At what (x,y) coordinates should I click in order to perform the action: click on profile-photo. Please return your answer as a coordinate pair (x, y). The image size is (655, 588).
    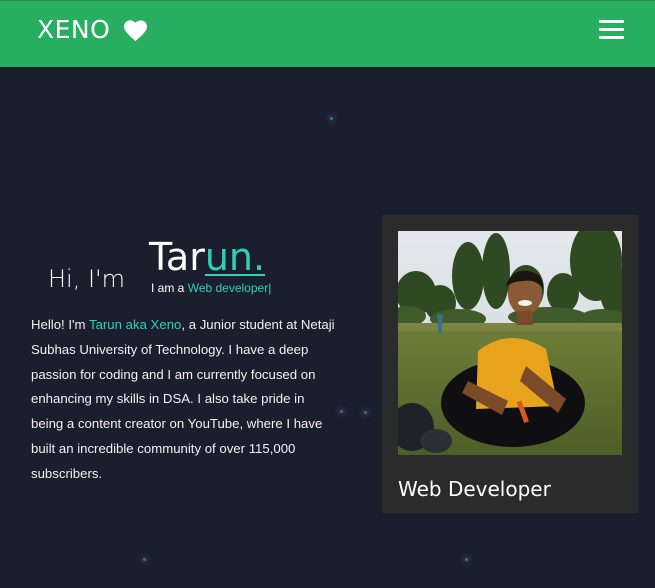
    Looking at the image, I should click on (510, 343).